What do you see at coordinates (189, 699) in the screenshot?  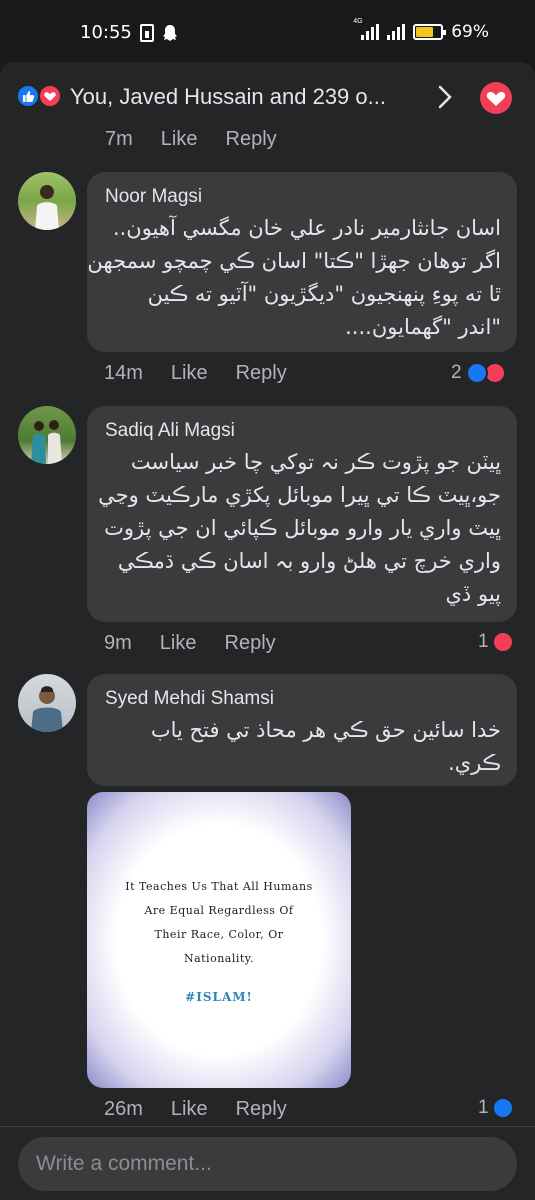 I see `comment-author: Syed Mehdi Shamsi` at bounding box center [189, 699].